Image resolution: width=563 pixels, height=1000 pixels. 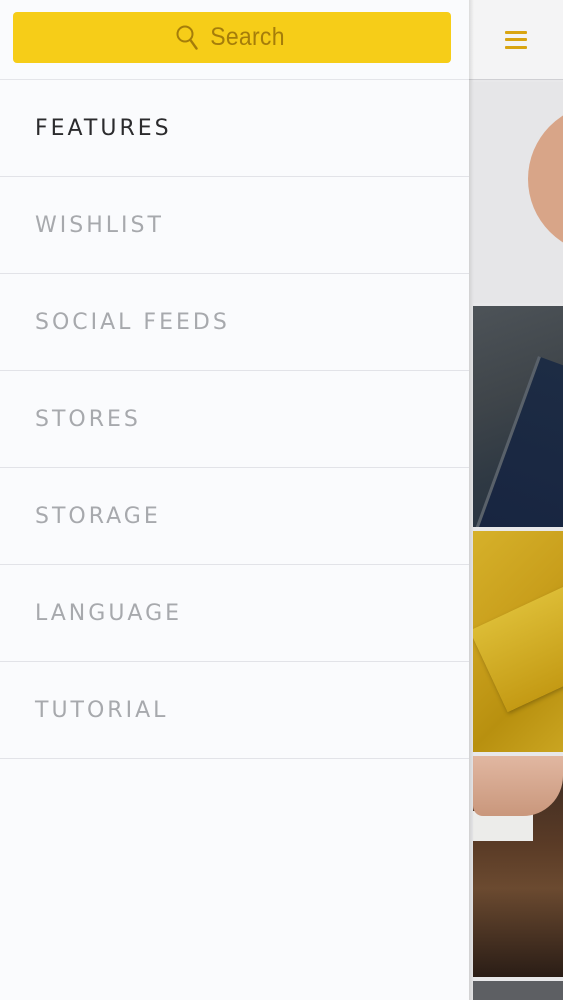 What do you see at coordinates (518, 990) in the screenshot?
I see `product-image` at bounding box center [518, 990].